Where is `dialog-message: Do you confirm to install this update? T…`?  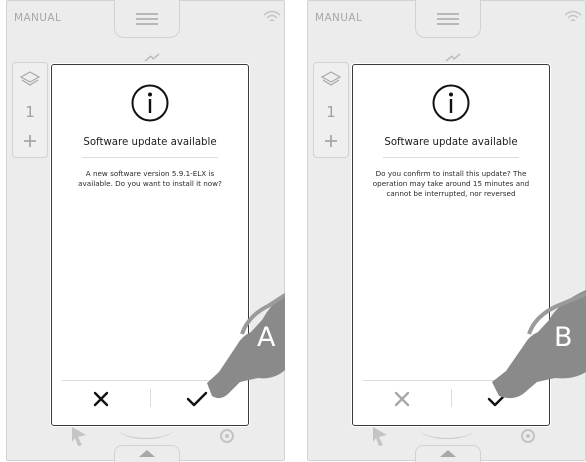 dialog-message: Do you confirm to install this update? T… is located at coordinates (451, 183).